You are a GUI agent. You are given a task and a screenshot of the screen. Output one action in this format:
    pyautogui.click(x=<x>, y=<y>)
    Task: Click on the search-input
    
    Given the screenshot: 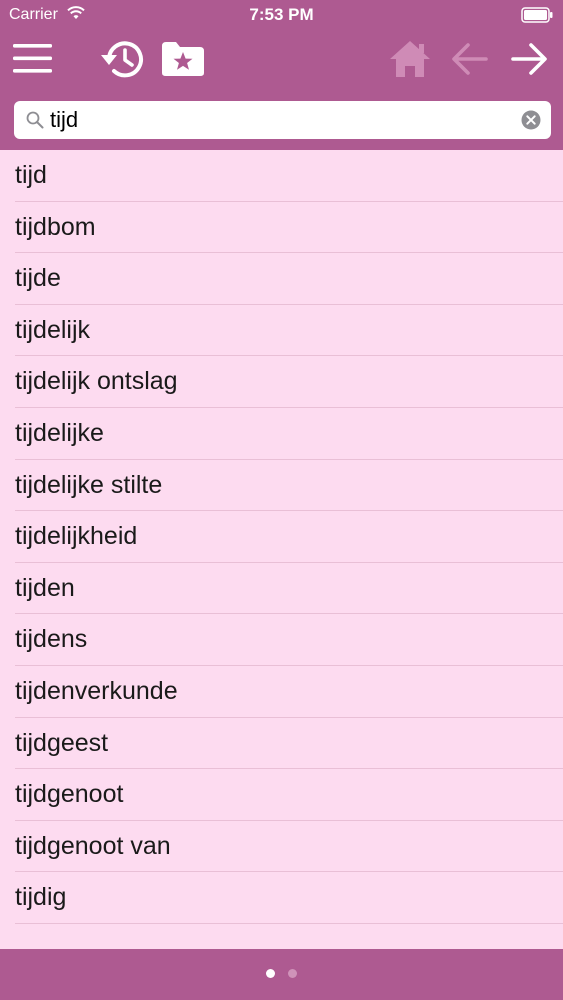 What is the action you would take?
    pyautogui.click(x=280, y=120)
    